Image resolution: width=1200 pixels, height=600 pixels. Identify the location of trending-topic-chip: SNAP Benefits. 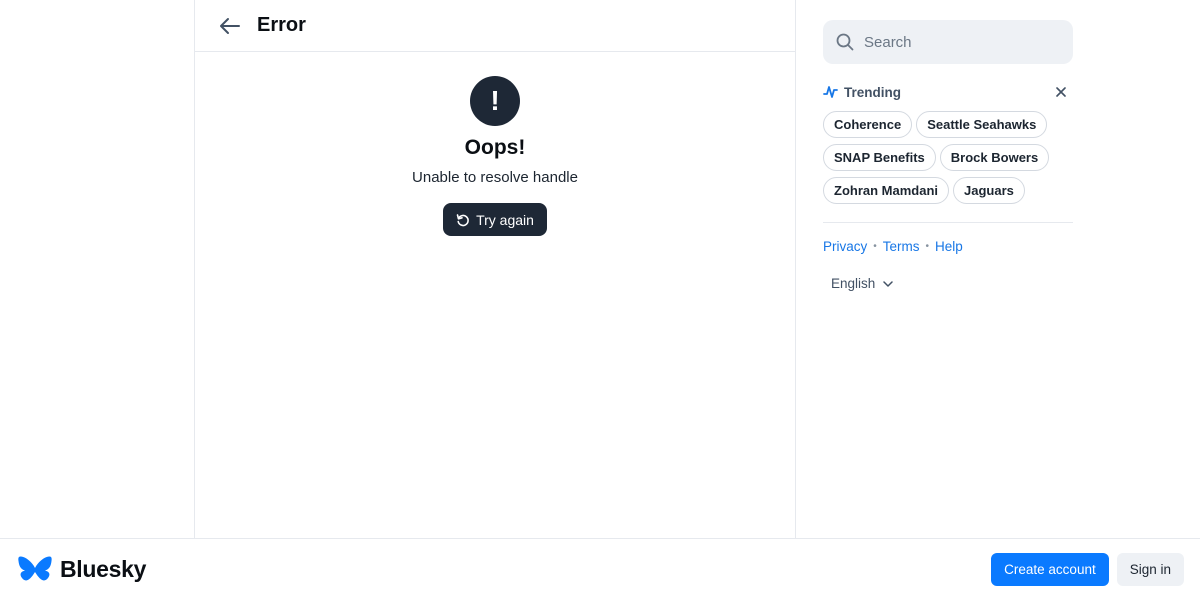
(879, 157).